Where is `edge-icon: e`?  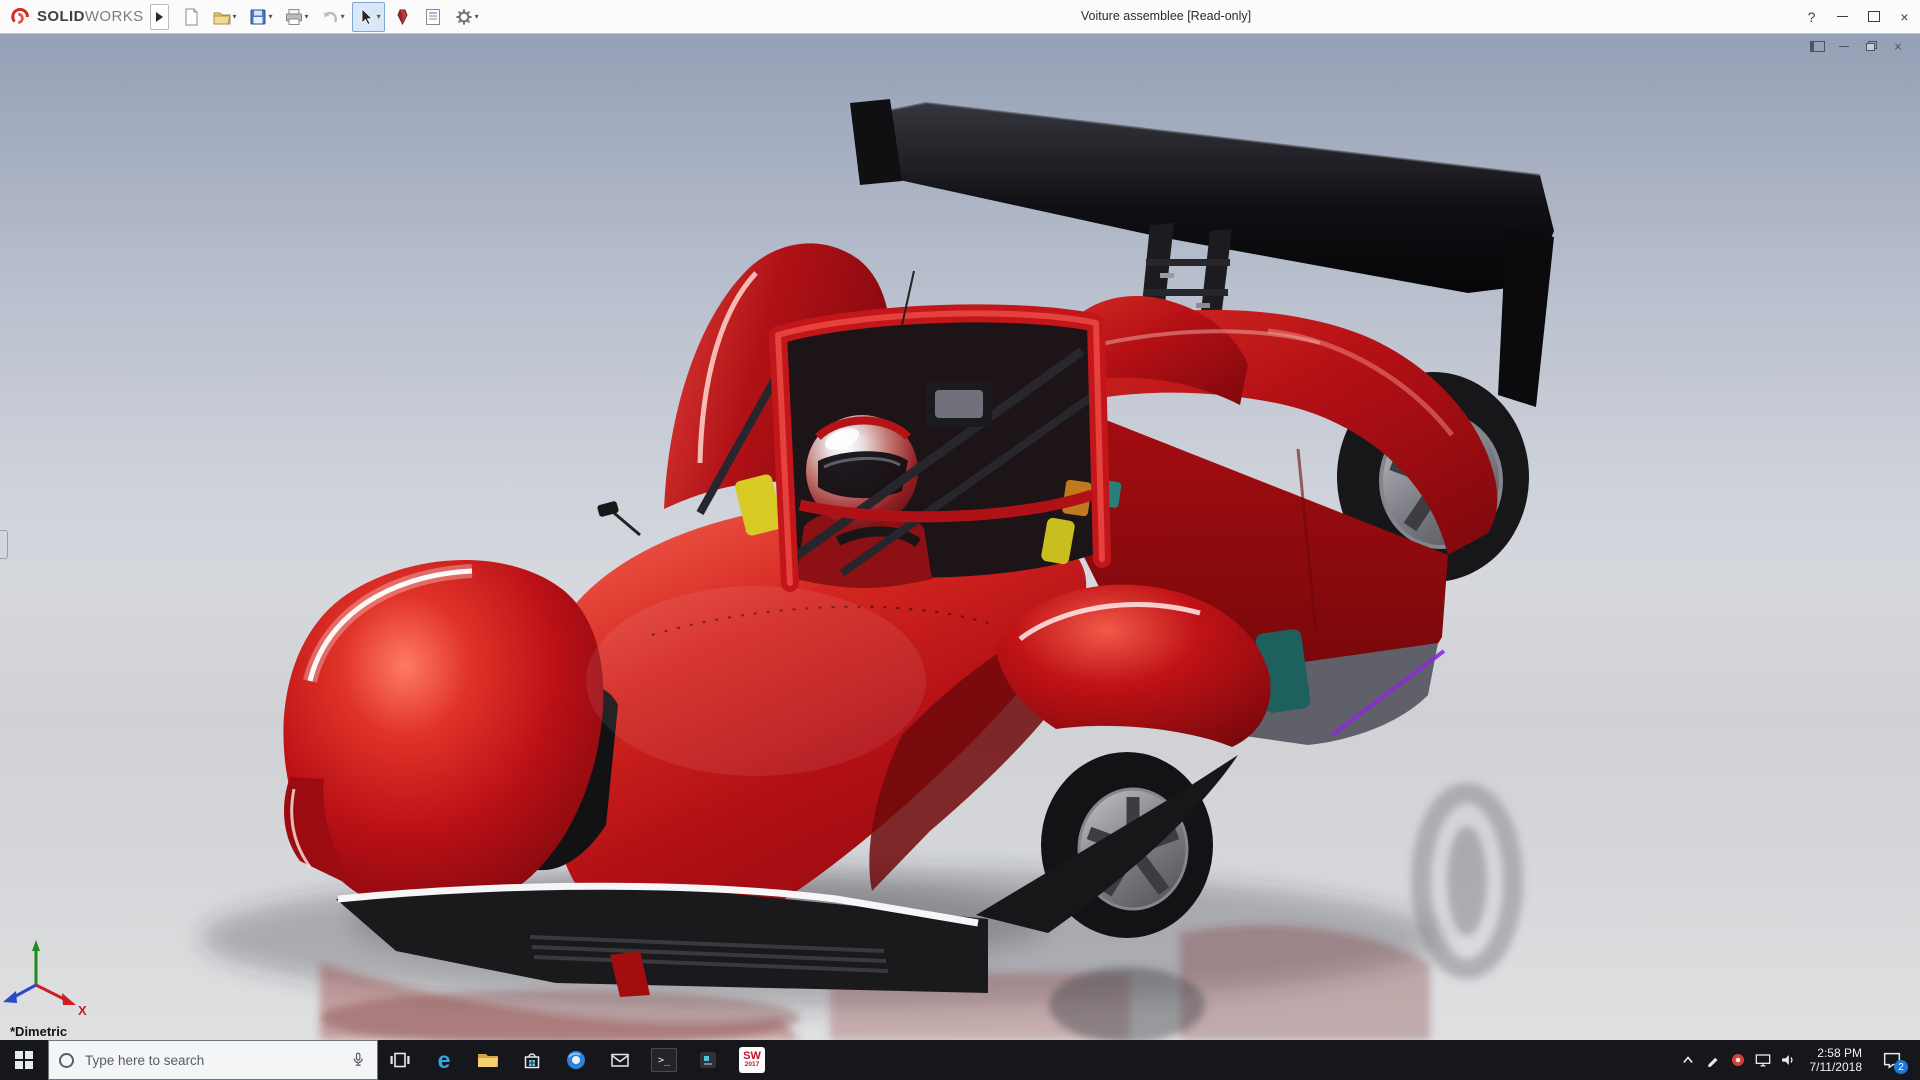
edge-icon: e is located at coordinates (444, 1059).